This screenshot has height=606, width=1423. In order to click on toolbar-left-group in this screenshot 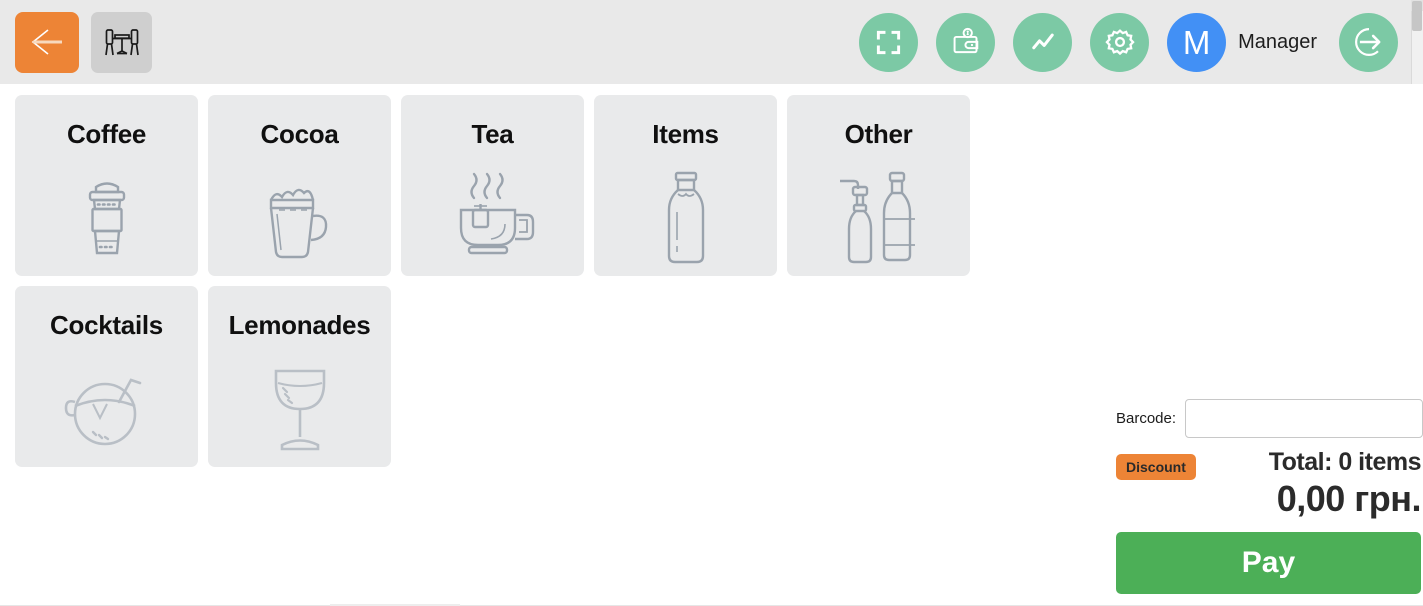, I will do `click(76, 42)`.